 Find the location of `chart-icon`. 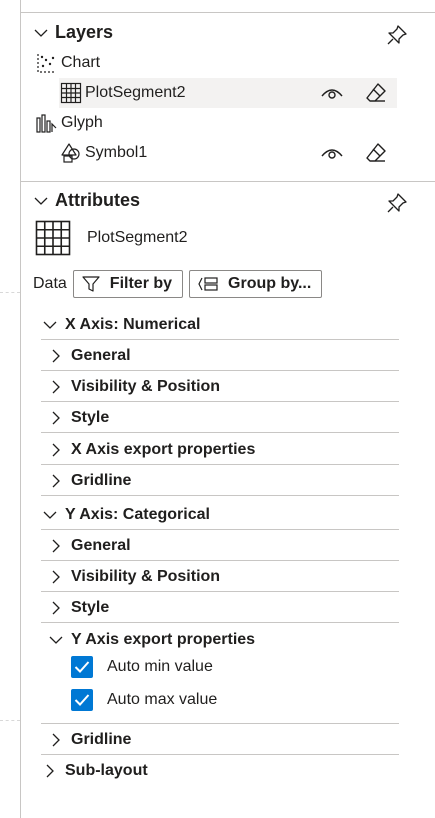

chart-icon is located at coordinates (47, 63).